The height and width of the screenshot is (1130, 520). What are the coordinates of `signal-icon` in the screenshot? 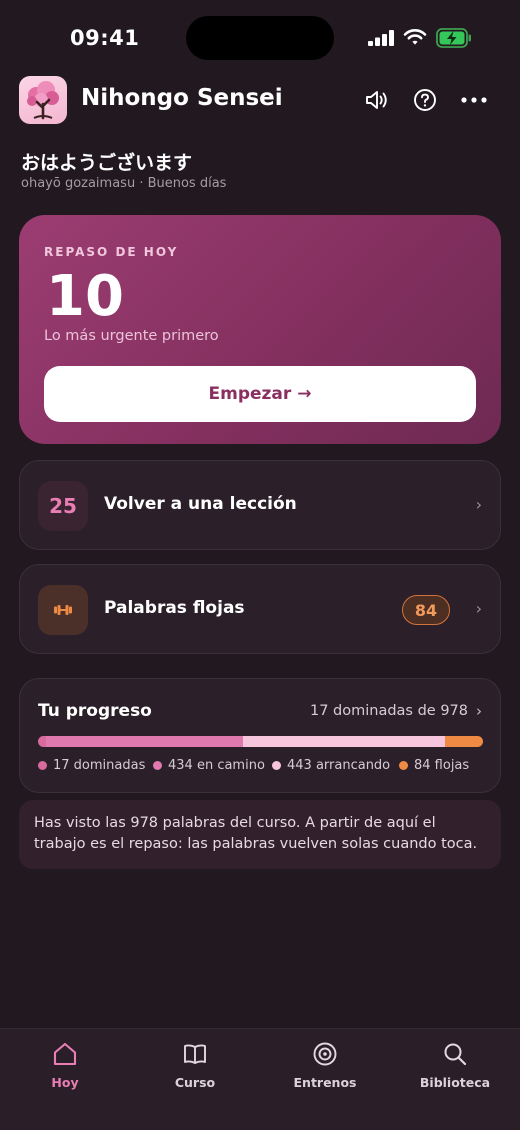 It's located at (381, 38).